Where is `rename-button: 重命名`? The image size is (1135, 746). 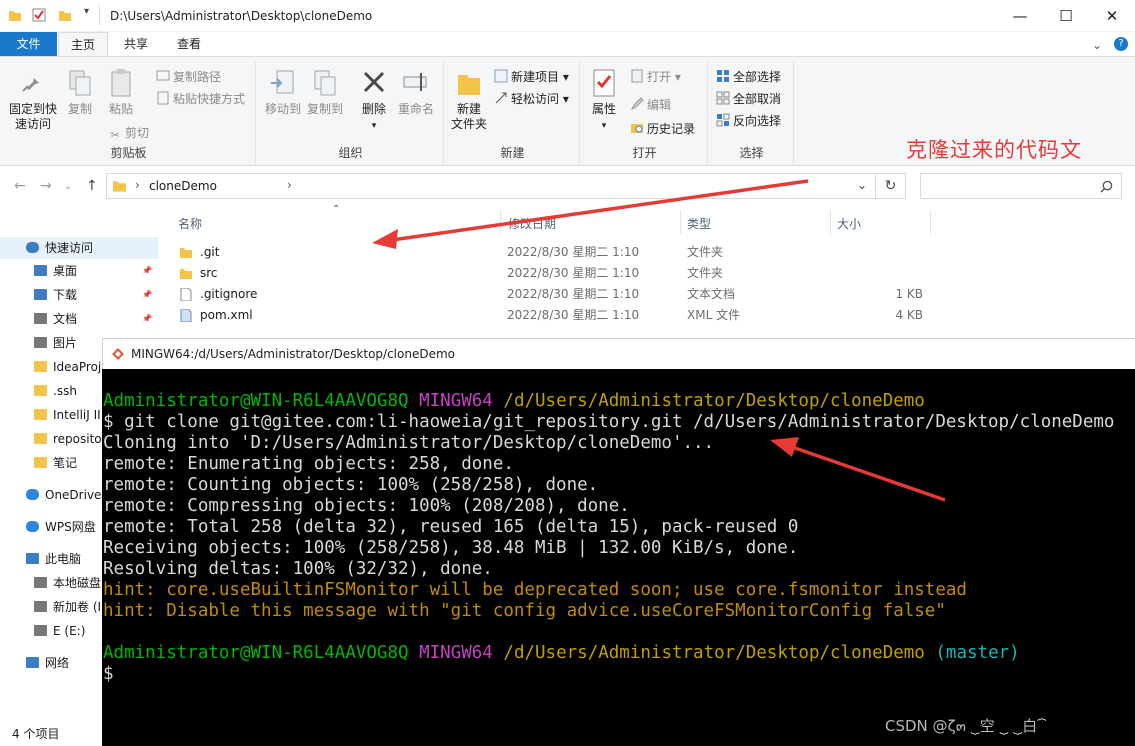 rename-button: 重命名 is located at coordinates (416, 92).